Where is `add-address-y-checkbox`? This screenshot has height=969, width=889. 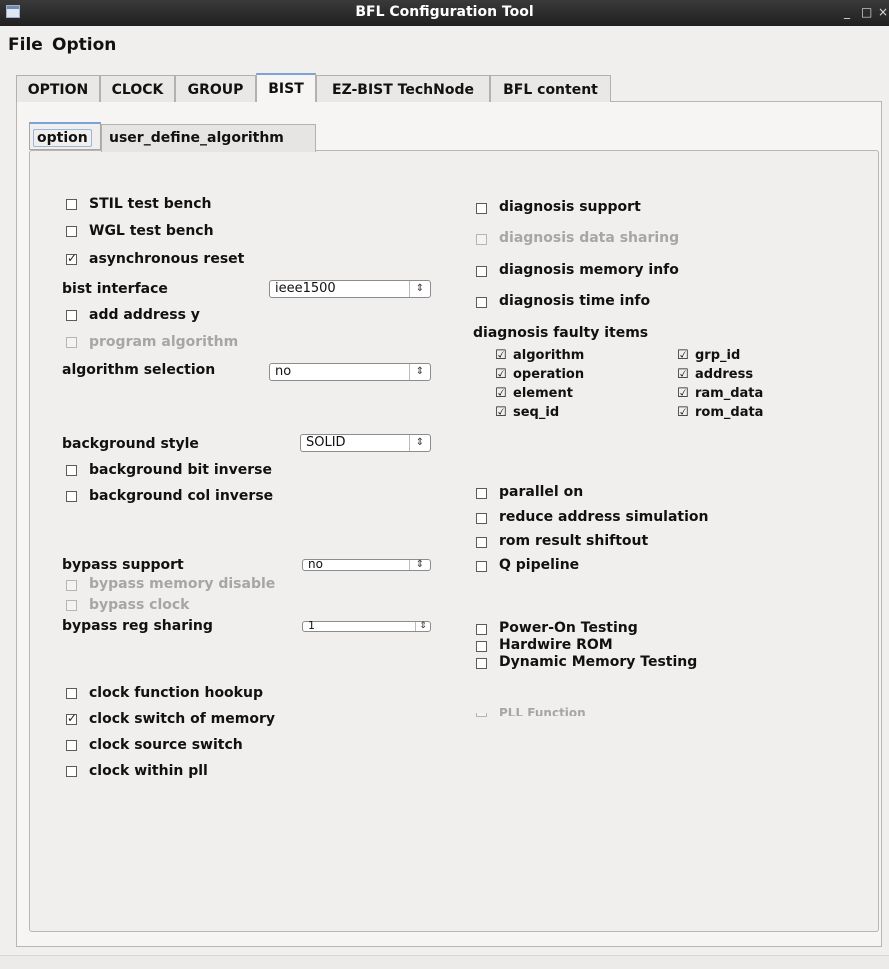
add-address-y-checkbox is located at coordinates (71, 315).